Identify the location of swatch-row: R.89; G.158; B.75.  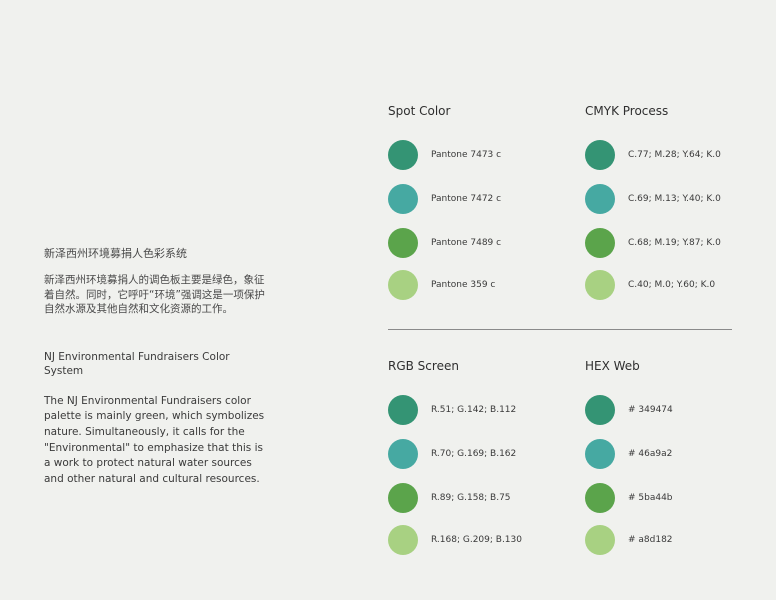
(478, 498).